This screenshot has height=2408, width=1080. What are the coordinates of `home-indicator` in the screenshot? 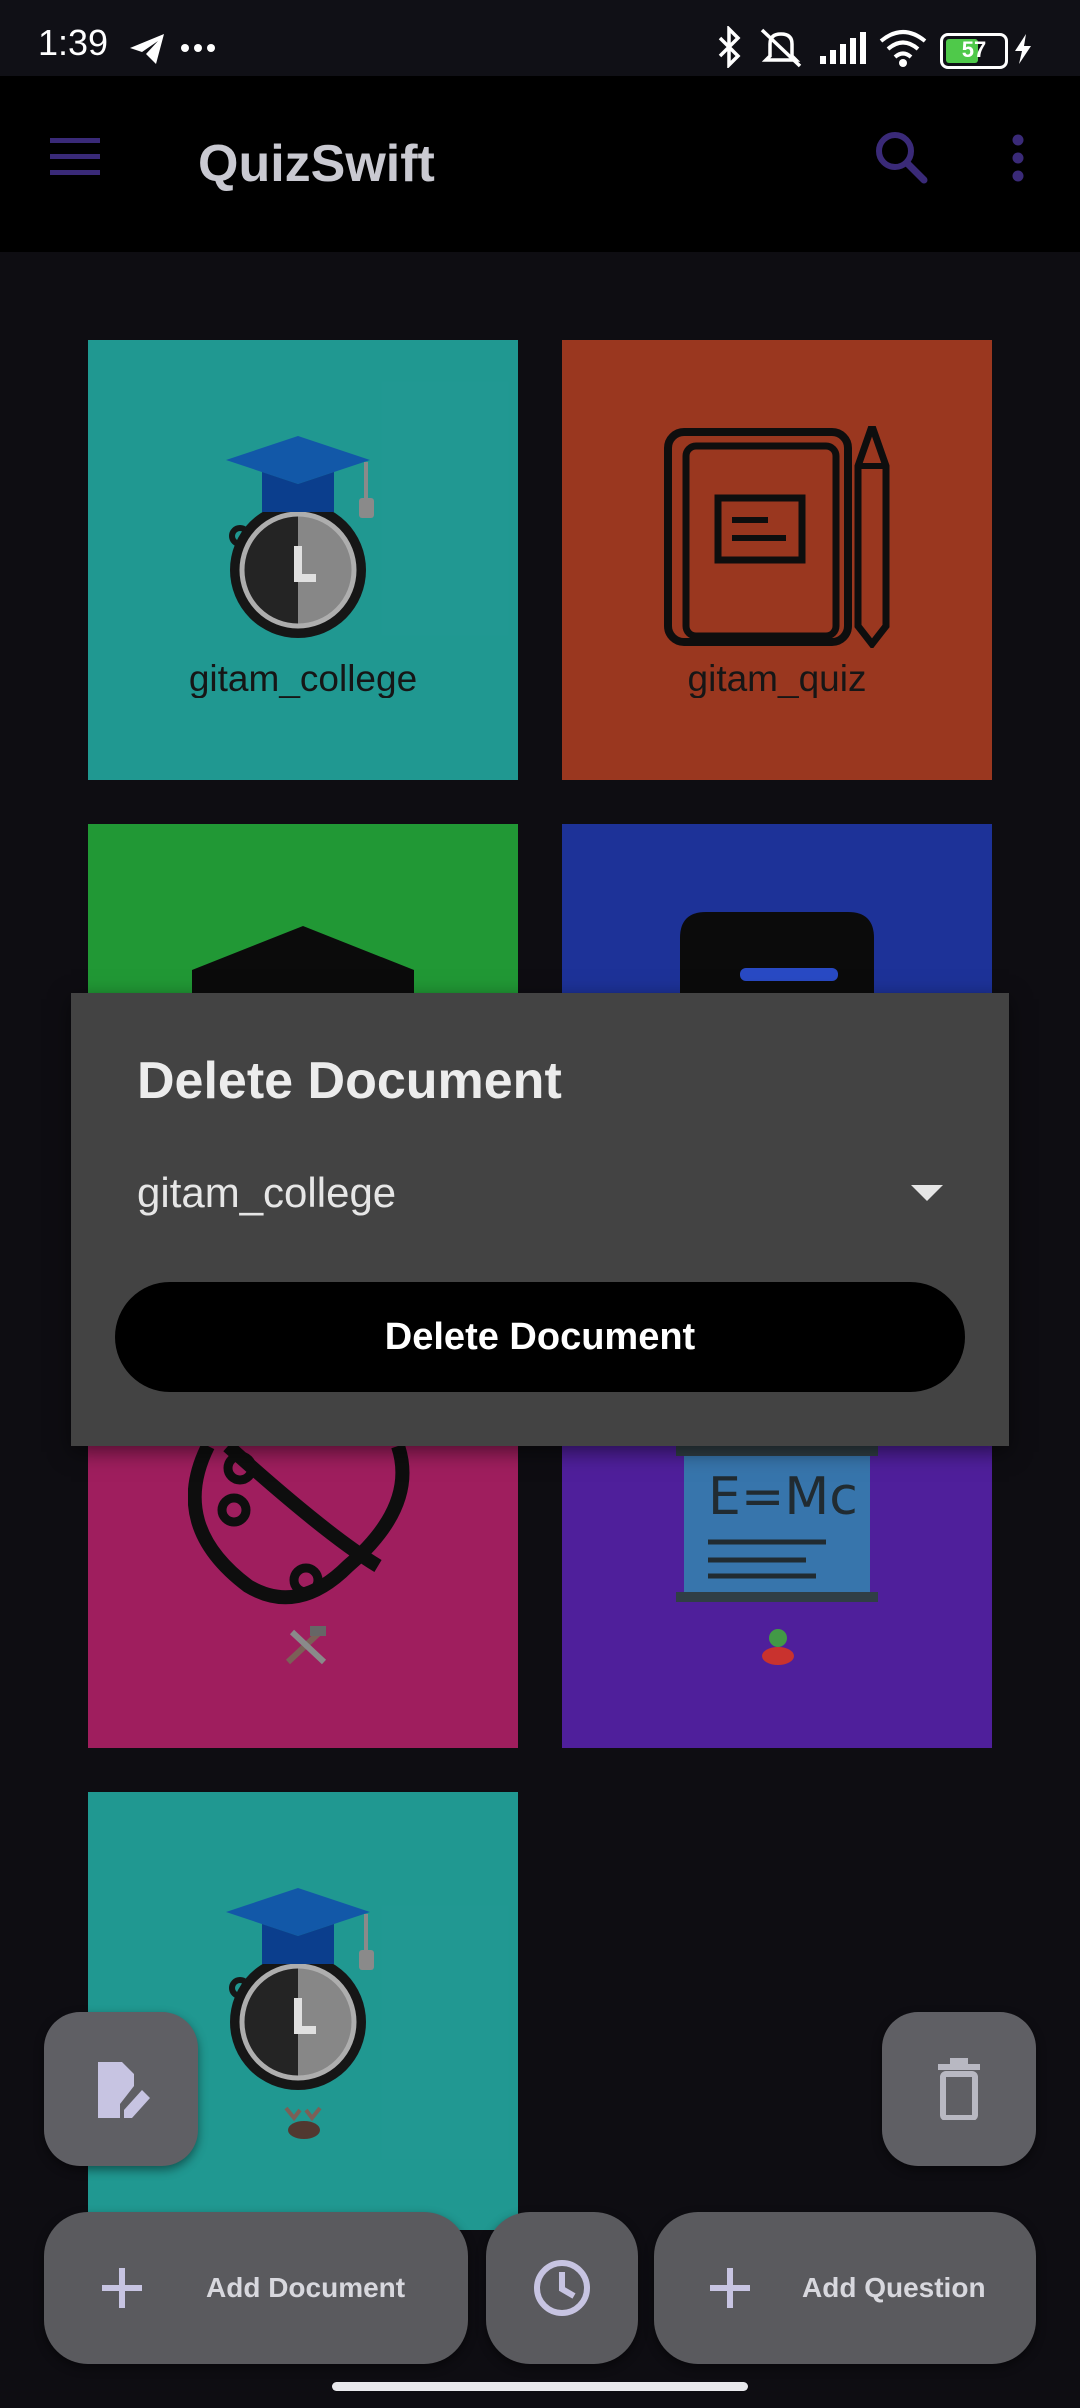 It's located at (540, 2386).